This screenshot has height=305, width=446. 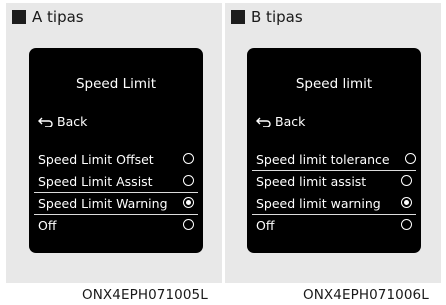 What do you see at coordinates (311, 181) in the screenshot?
I see `option-label: Speed limit assist` at bounding box center [311, 181].